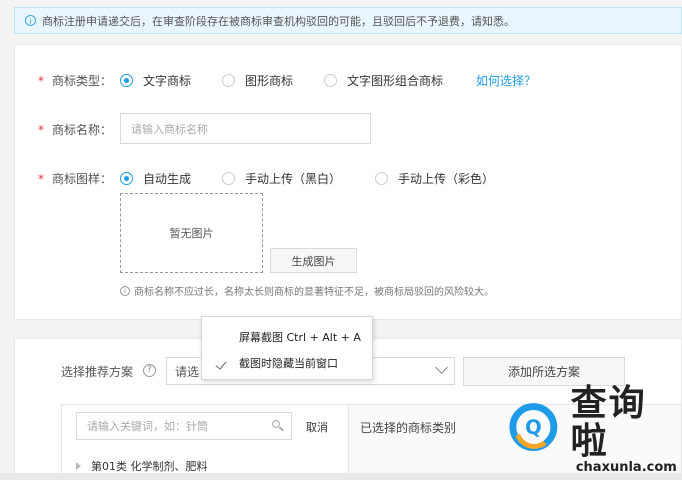 The width and height of the screenshot is (682, 480). Describe the element at coordinates (169, 129) in the screenshot. I see `name-placeholder: 请输入商标名称` at that location.